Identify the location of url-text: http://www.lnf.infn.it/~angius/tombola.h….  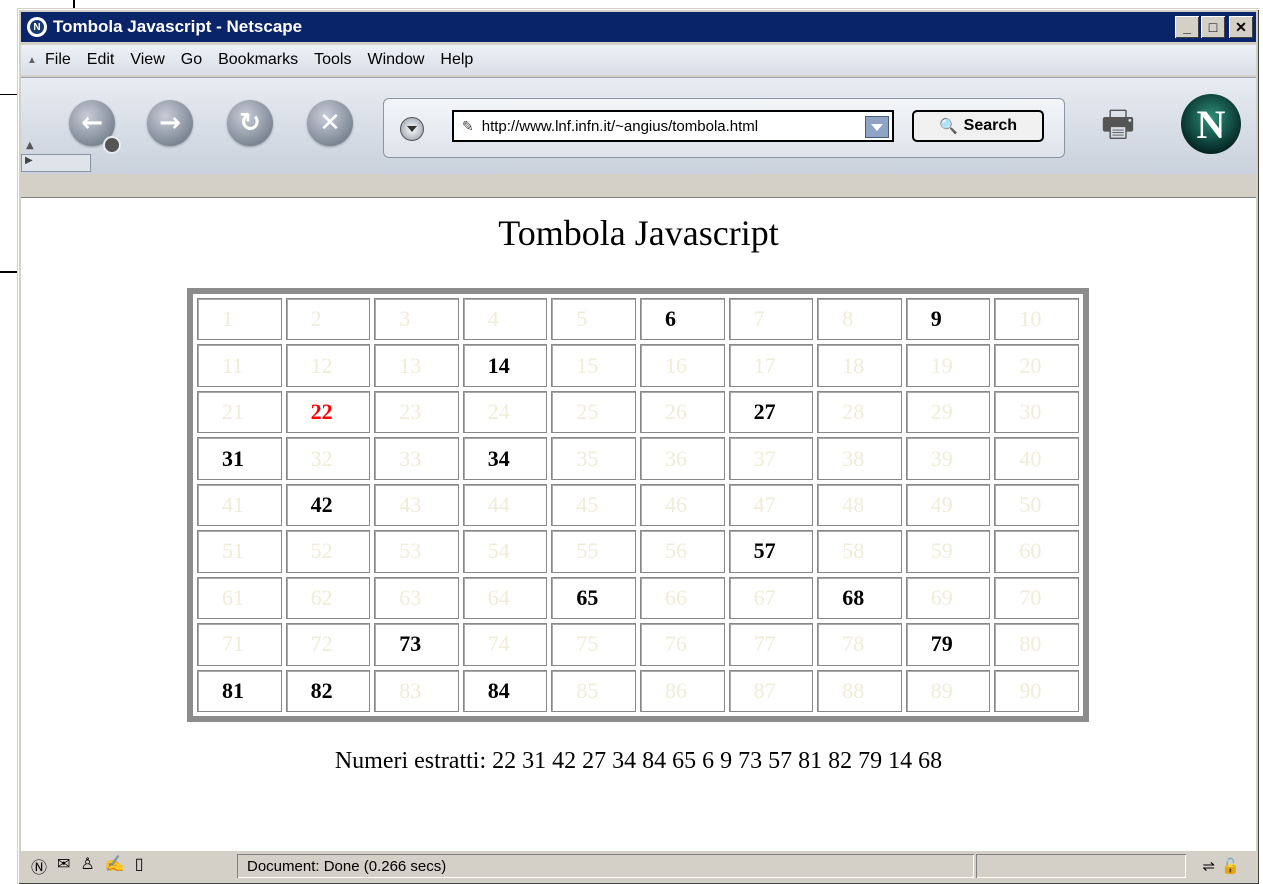
(620, 126).